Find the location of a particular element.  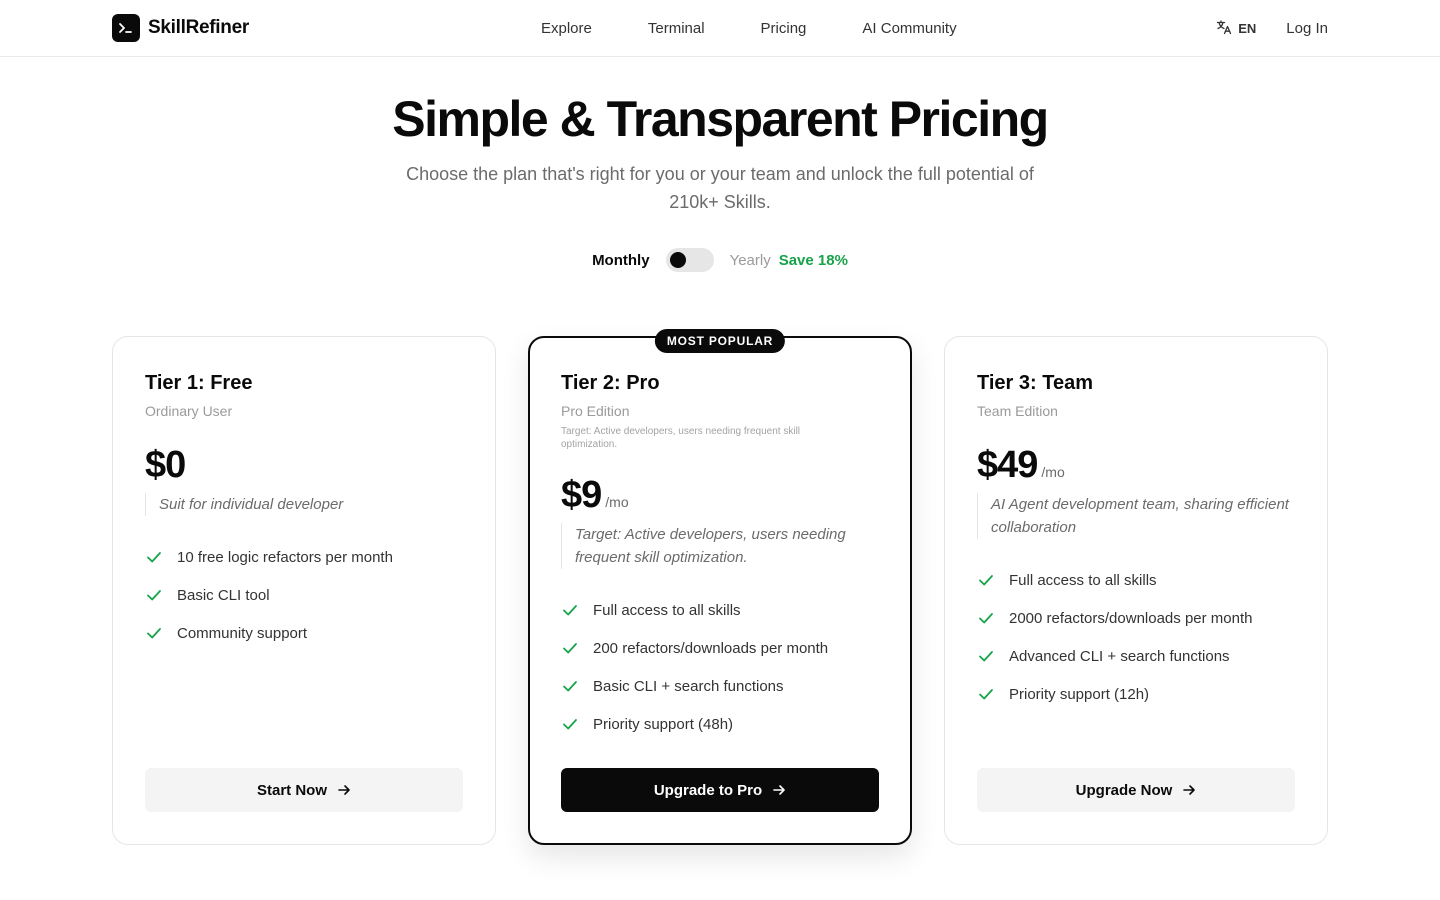

plan-feature: Community support is located at coordinates (304, 633).